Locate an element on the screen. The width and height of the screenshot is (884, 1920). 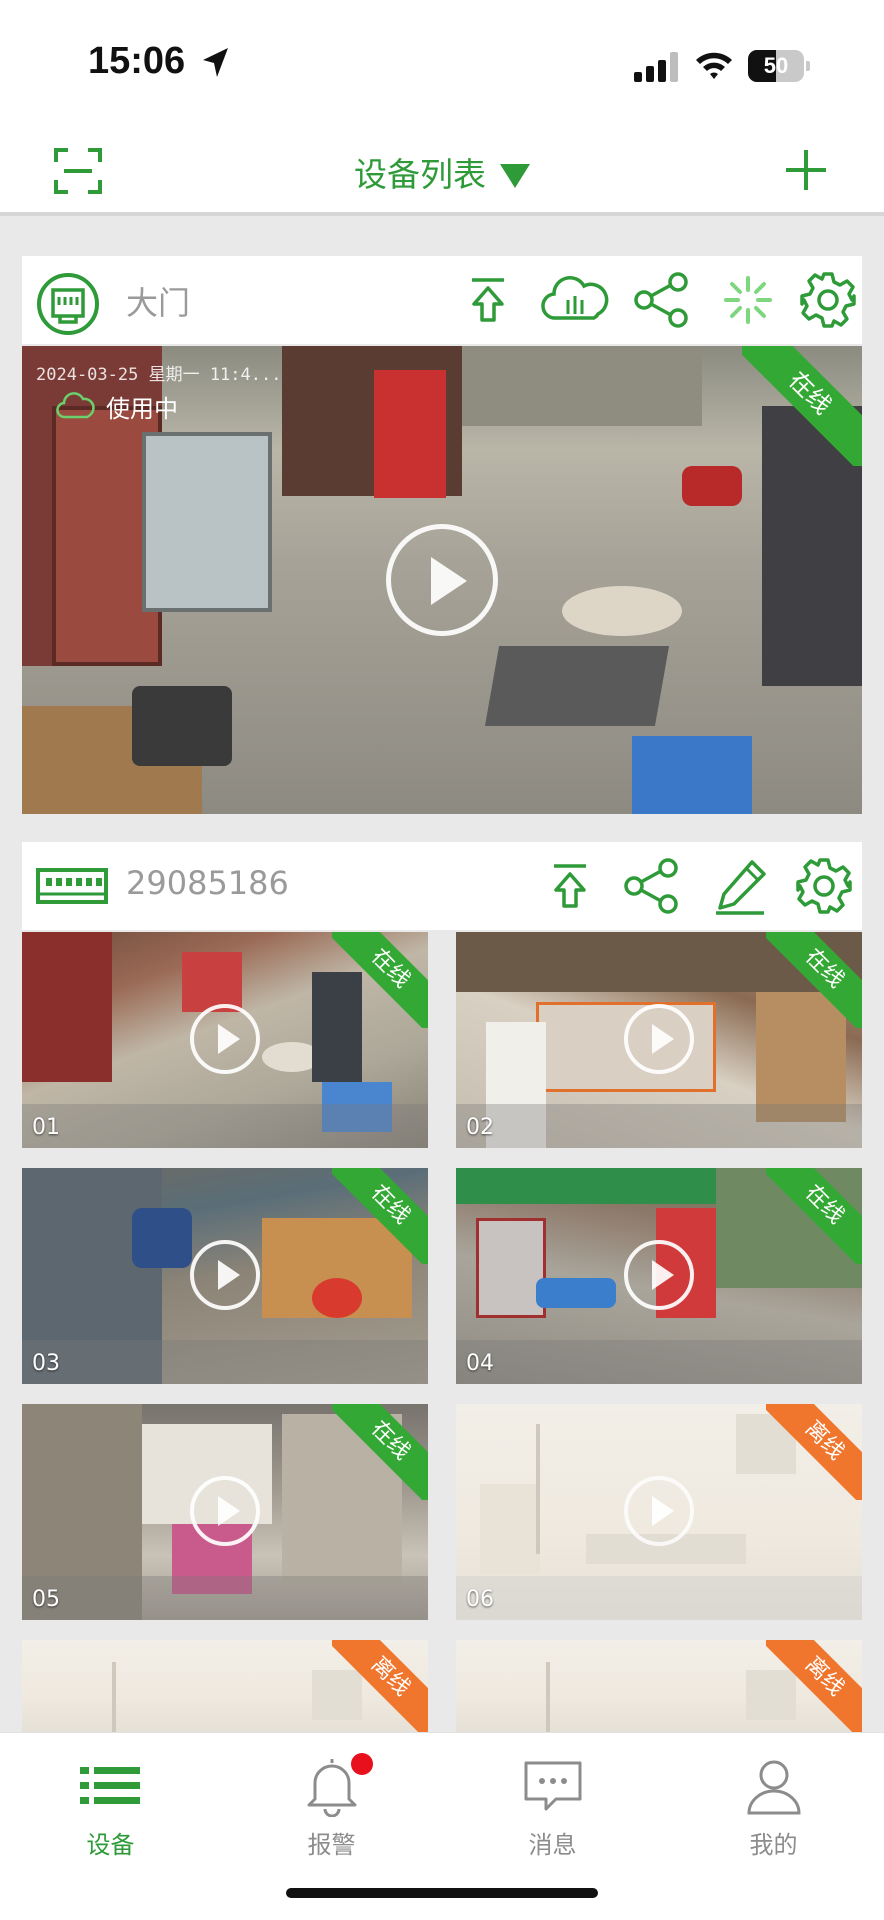
dropdown-caret-icon is located at coordinates (515, 176).